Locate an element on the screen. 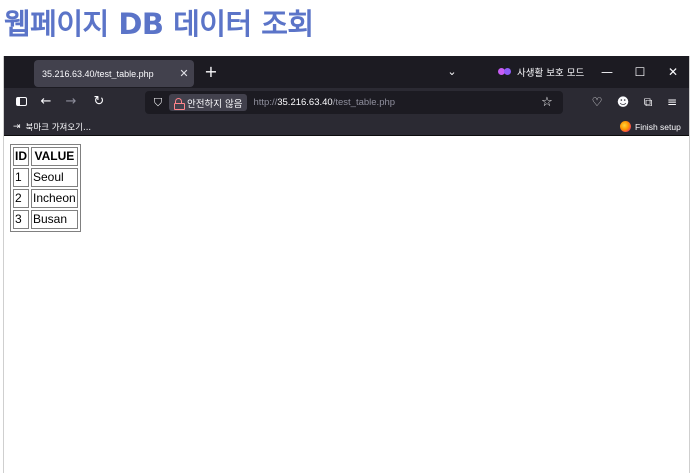  new-tab-button: + is located at coordinates (211, 72).